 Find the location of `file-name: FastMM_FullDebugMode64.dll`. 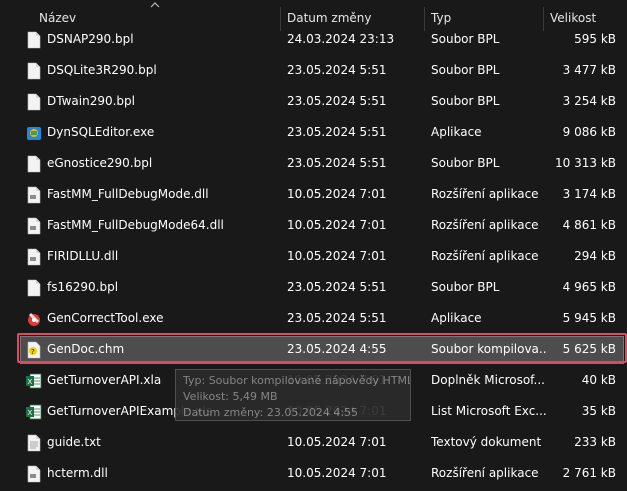

file-name: FastMM_FullDebugMode64.dll is located at coordinates (135, 225).